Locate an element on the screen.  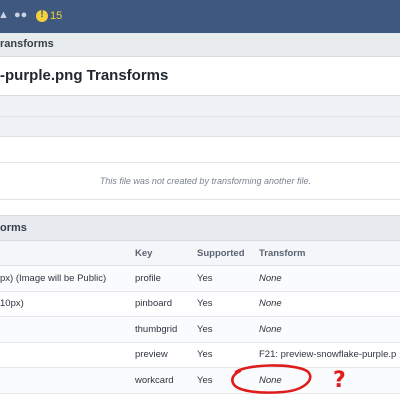
alert-count: 15 is located at coordinates (56, 16).